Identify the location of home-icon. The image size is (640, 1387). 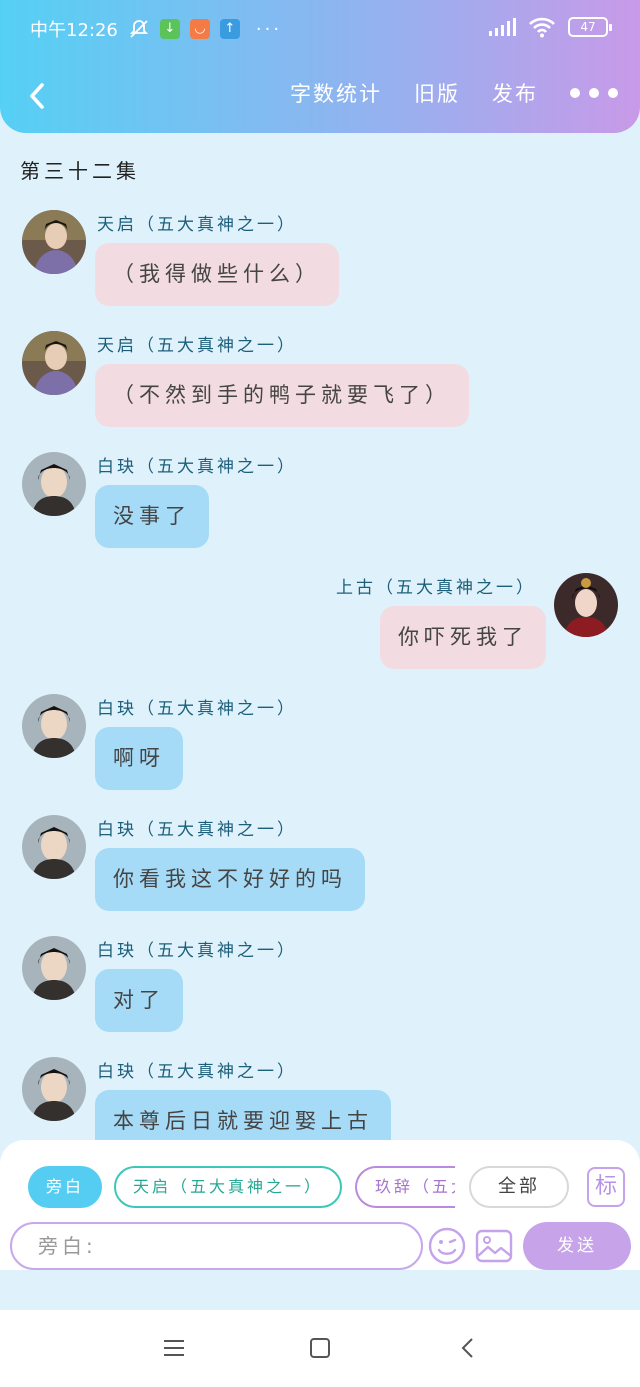
(320, 1348).